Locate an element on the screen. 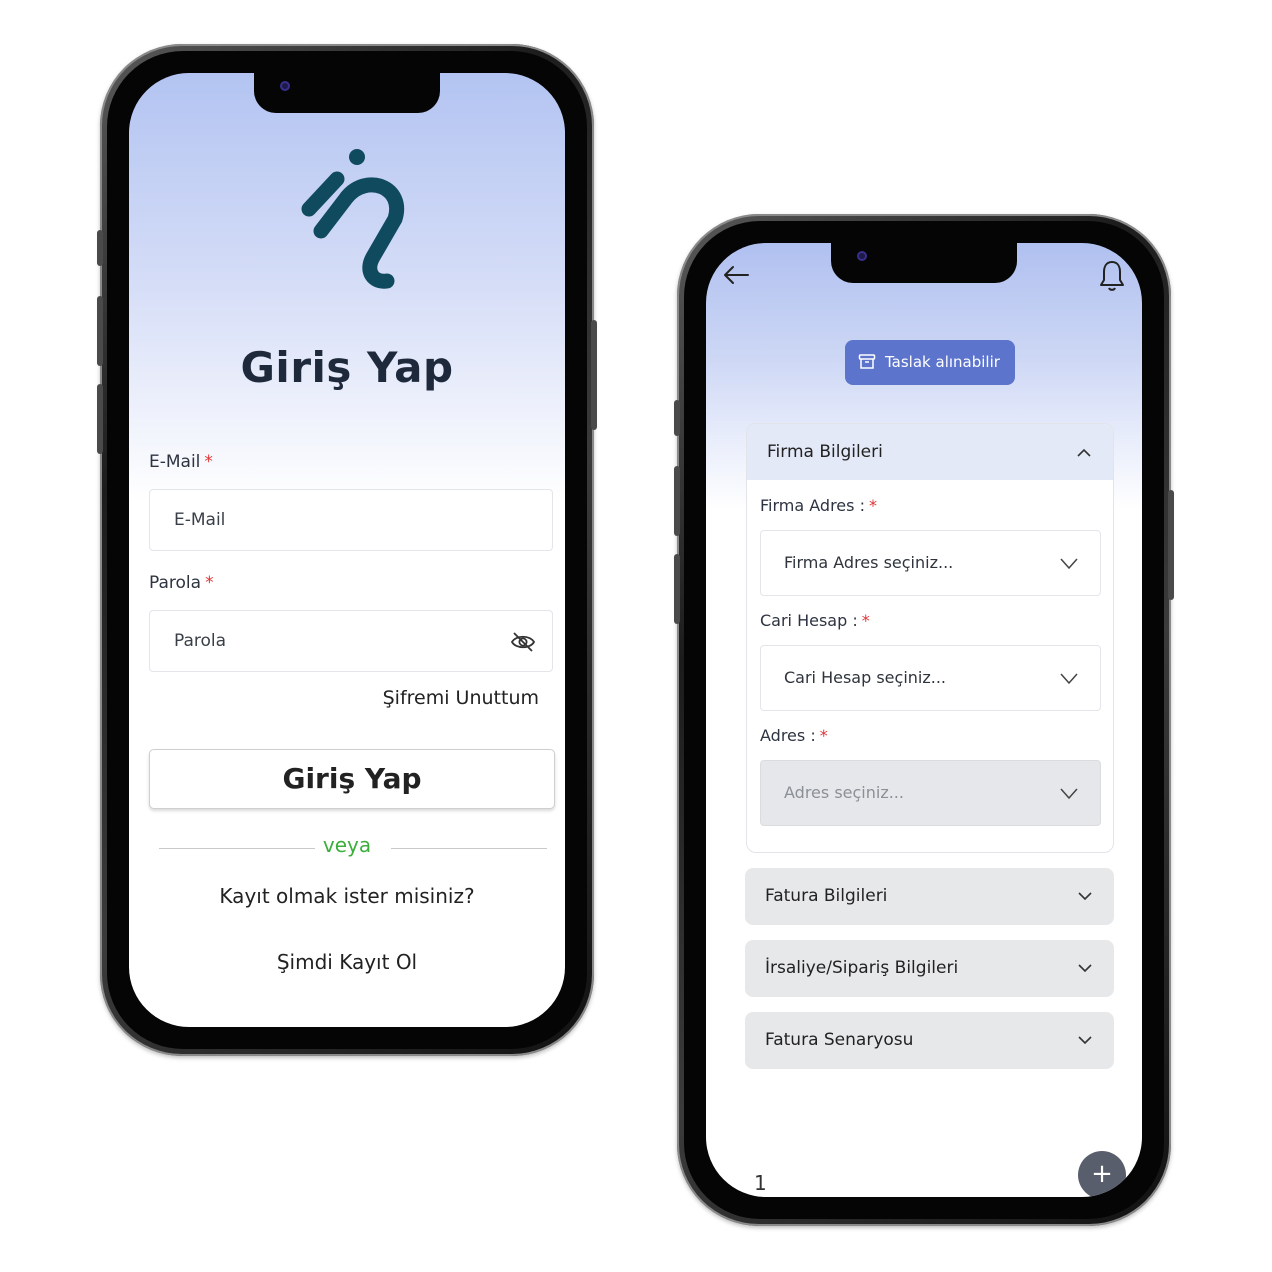 This screenshot has height=1272, width=1272. or-divider-text: veya is located at coordinates (347, 845).